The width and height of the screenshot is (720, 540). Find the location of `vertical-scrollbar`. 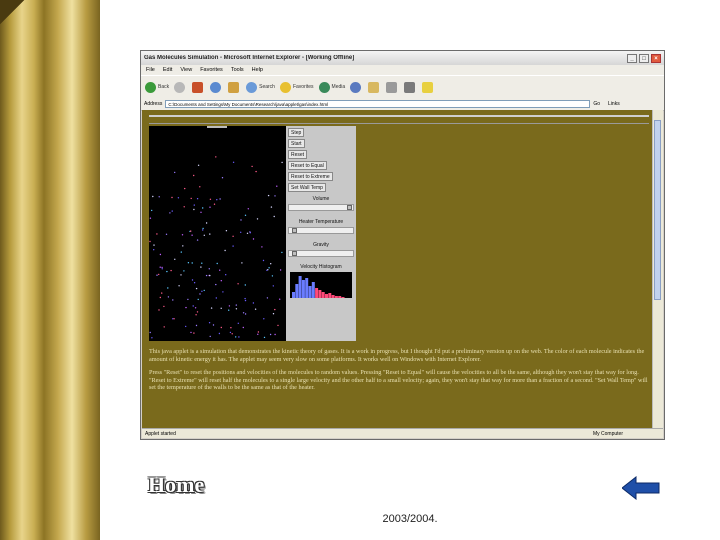

vertical-scrollbar is located at coordinates (657, 269).